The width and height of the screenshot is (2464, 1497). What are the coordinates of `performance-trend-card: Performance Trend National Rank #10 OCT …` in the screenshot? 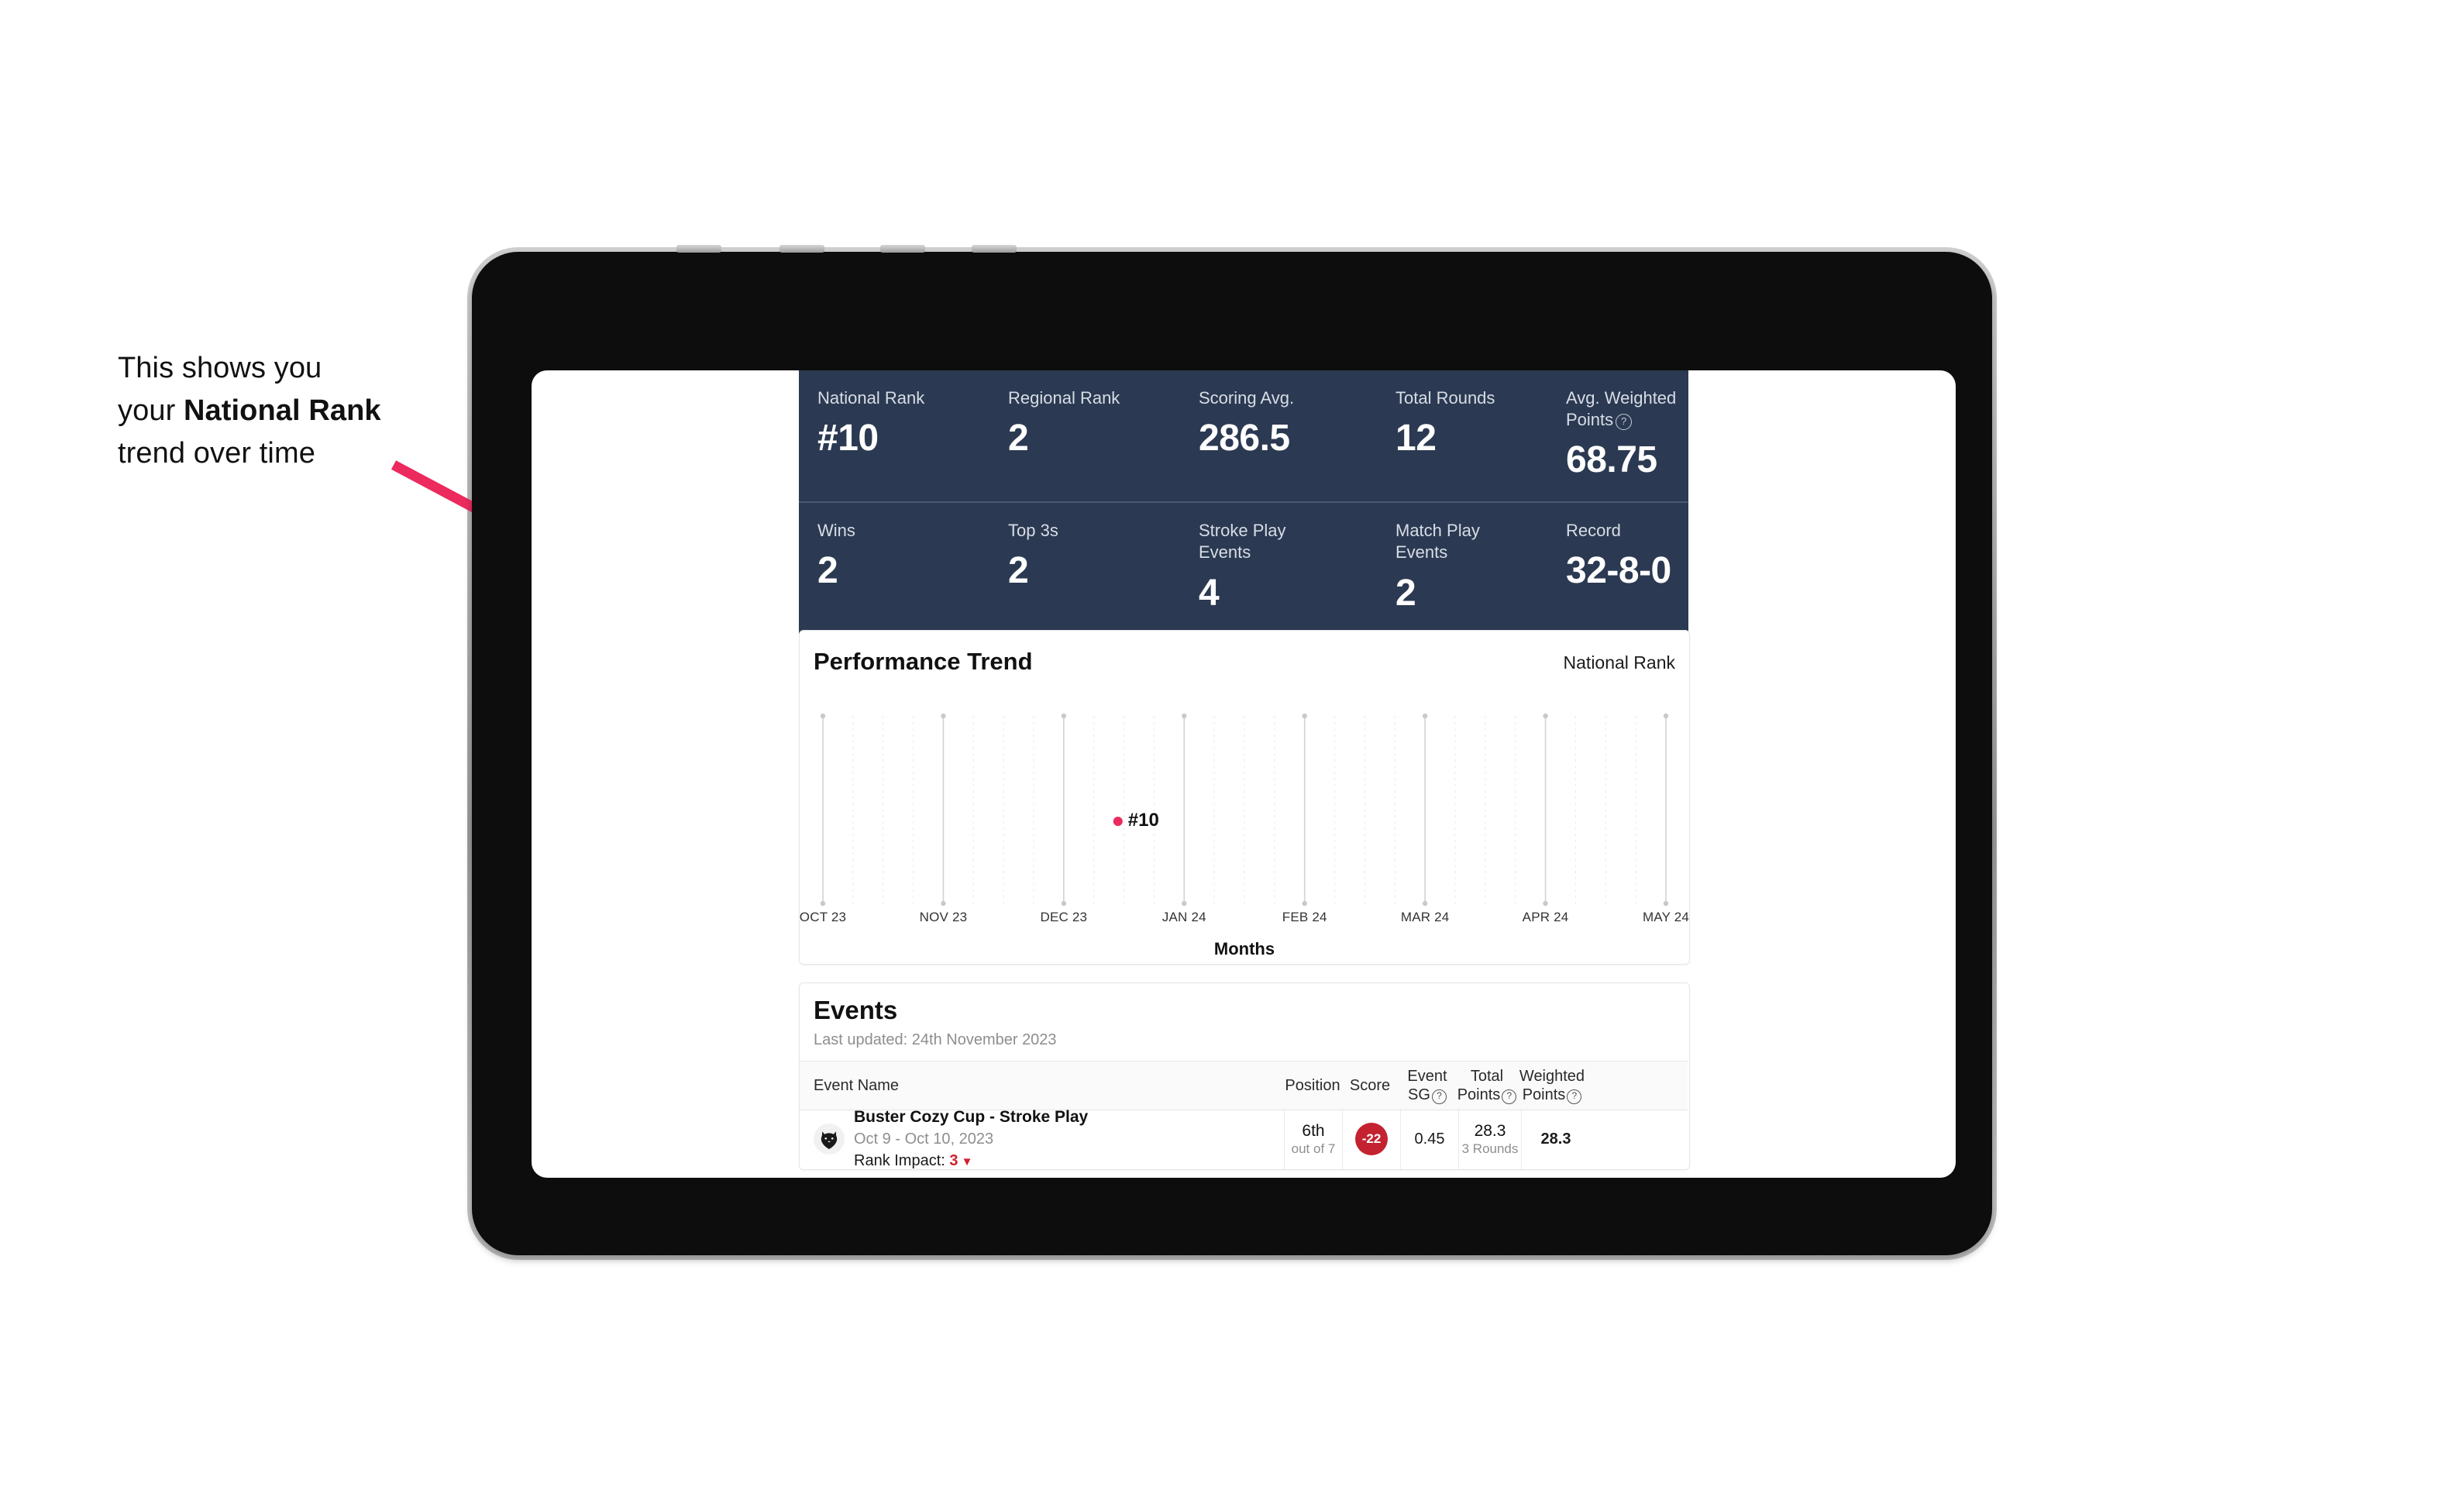 It's located at (1244, 797).